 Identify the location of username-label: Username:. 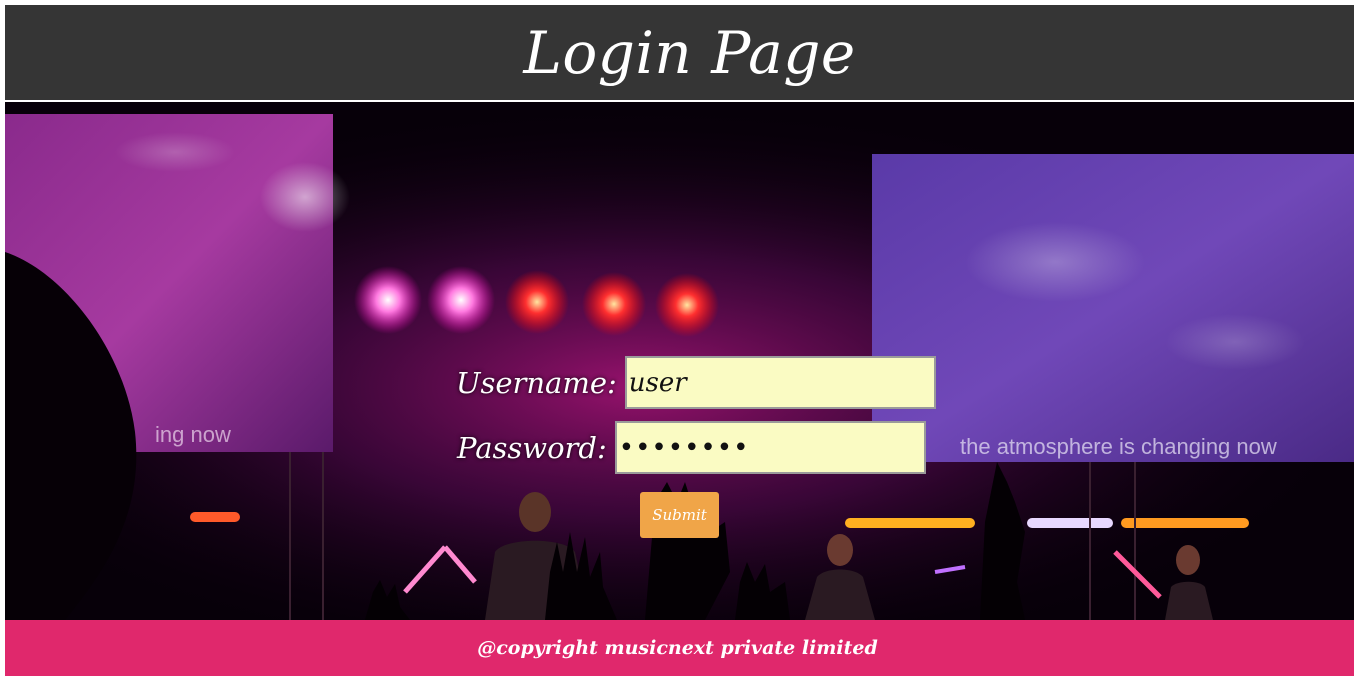
(536, 382).